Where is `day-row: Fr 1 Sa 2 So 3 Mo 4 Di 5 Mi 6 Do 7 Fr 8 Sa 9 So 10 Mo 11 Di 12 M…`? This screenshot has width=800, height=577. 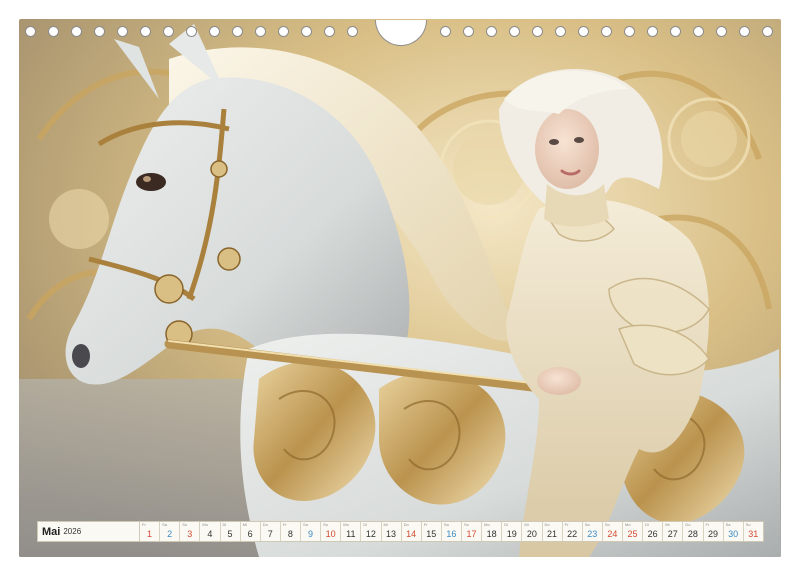
day-row: Fr 1 Sa 2 So 3 Mo 4 Di 5 Mi 6 Do 7 Fr 8 Sa 9 So 10 Mo 11 Di 12 M… is located at coordinates (451, 531).